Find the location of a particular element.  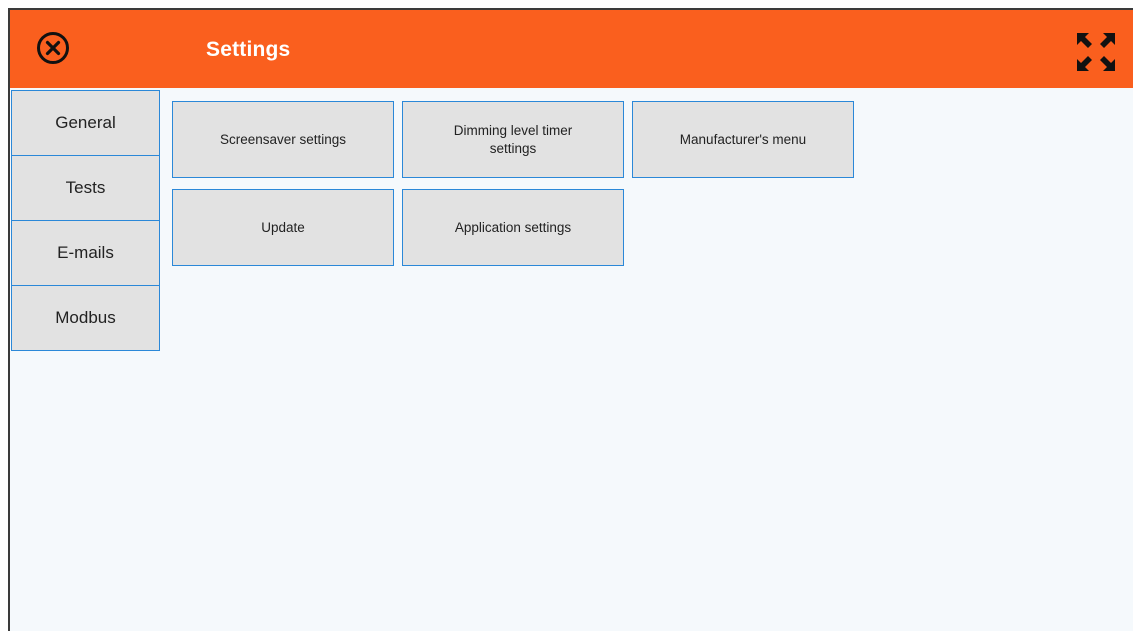

tile-label: Manufacturer's menu is located at coordinates (743, 139).